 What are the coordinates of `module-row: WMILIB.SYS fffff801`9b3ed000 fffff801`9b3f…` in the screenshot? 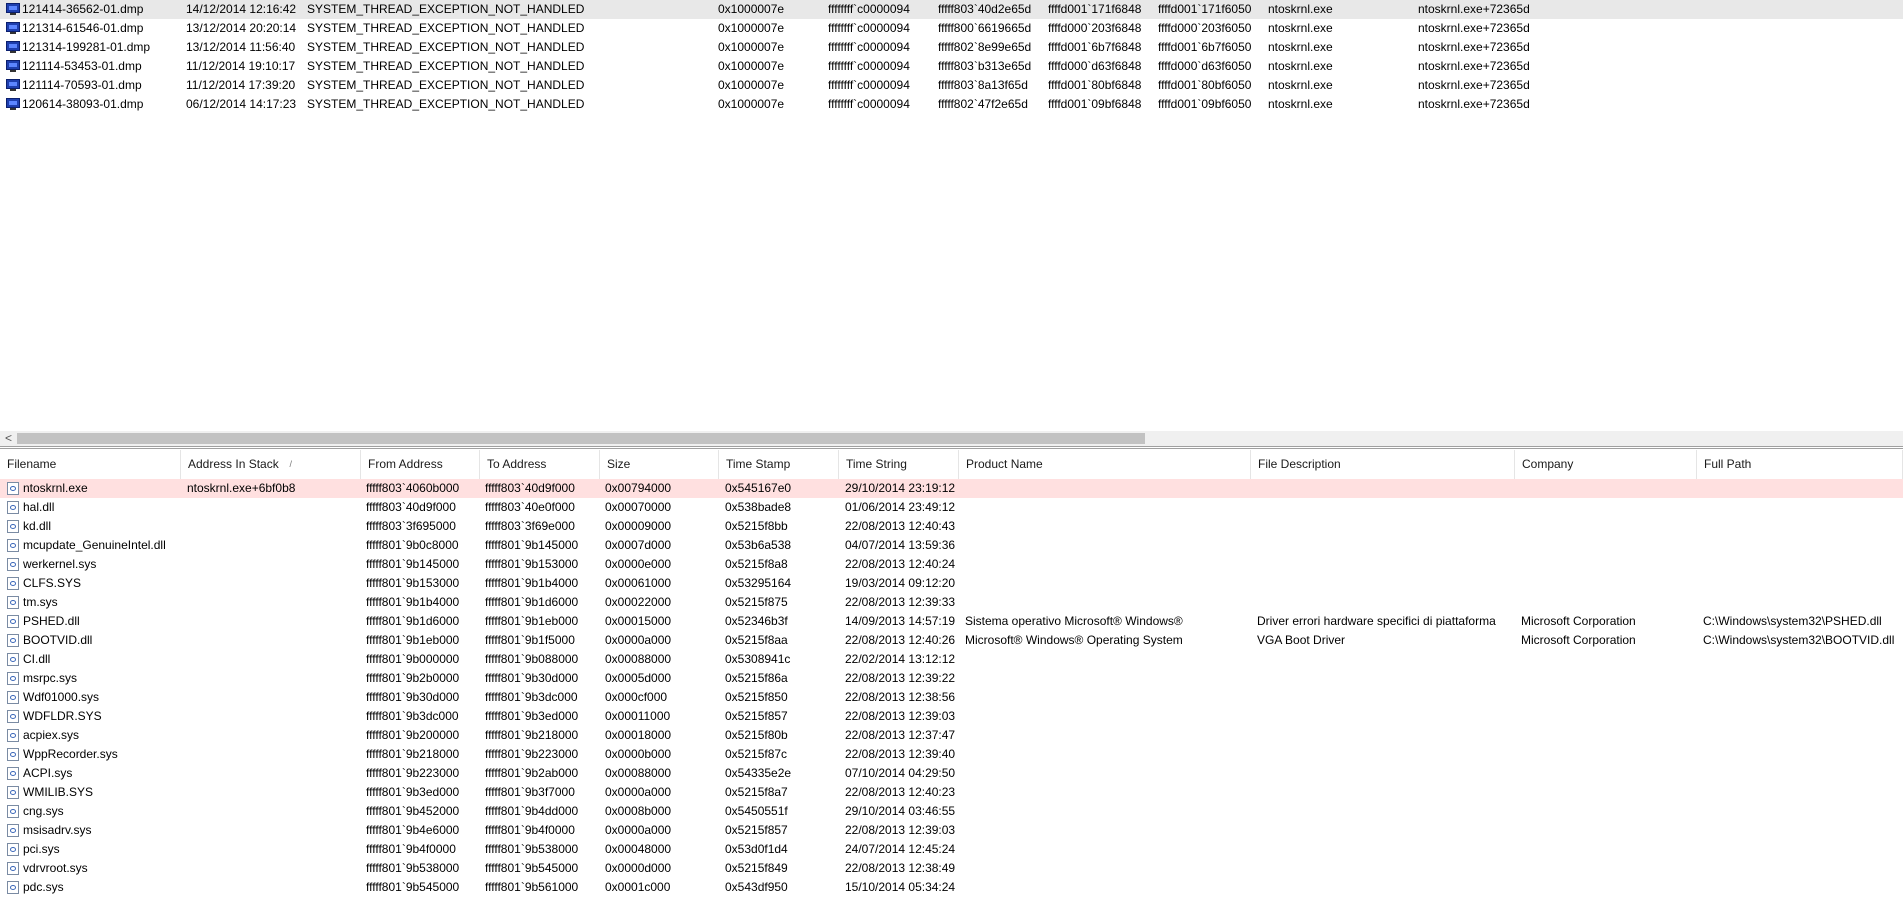 It's located at (951, 792).